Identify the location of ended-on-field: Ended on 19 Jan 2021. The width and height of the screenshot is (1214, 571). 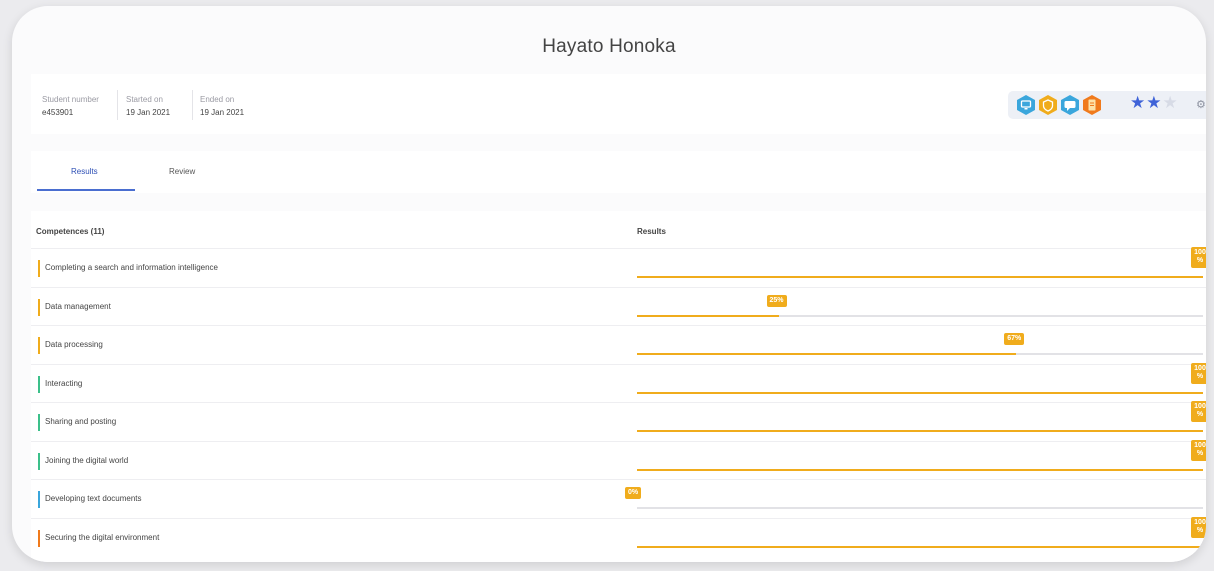
(222, 106).